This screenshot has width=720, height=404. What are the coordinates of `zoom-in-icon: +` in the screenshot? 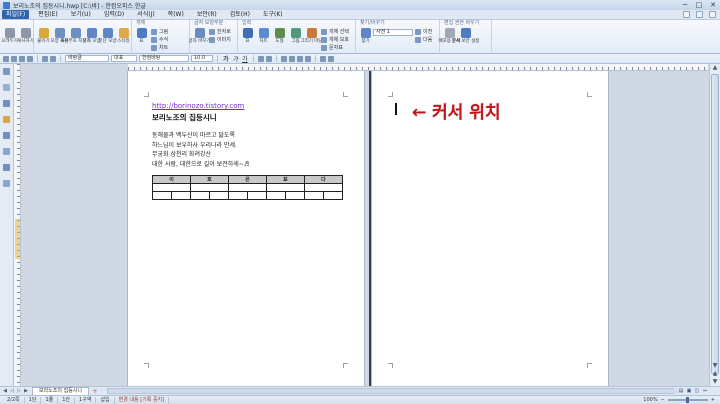 It's located at (713, 400).